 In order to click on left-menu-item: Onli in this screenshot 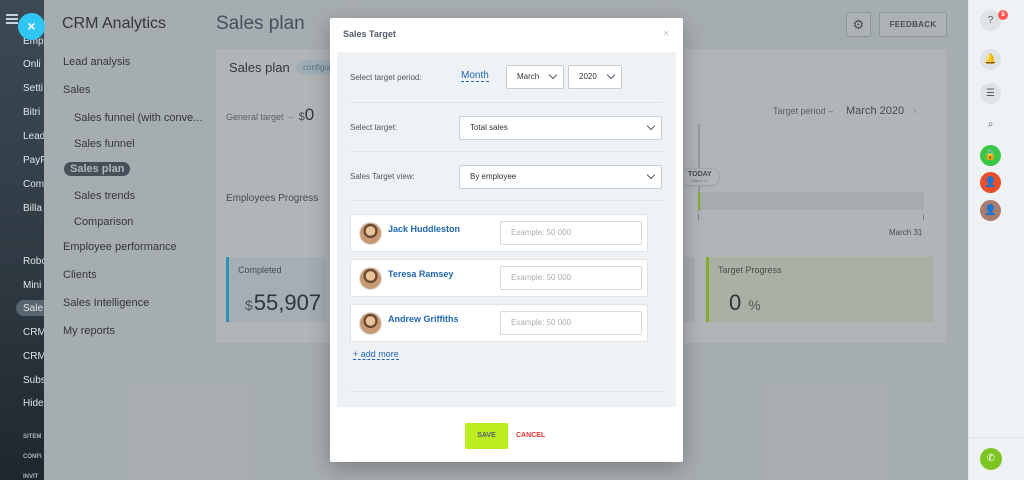, I will do `click(32, 64)`.